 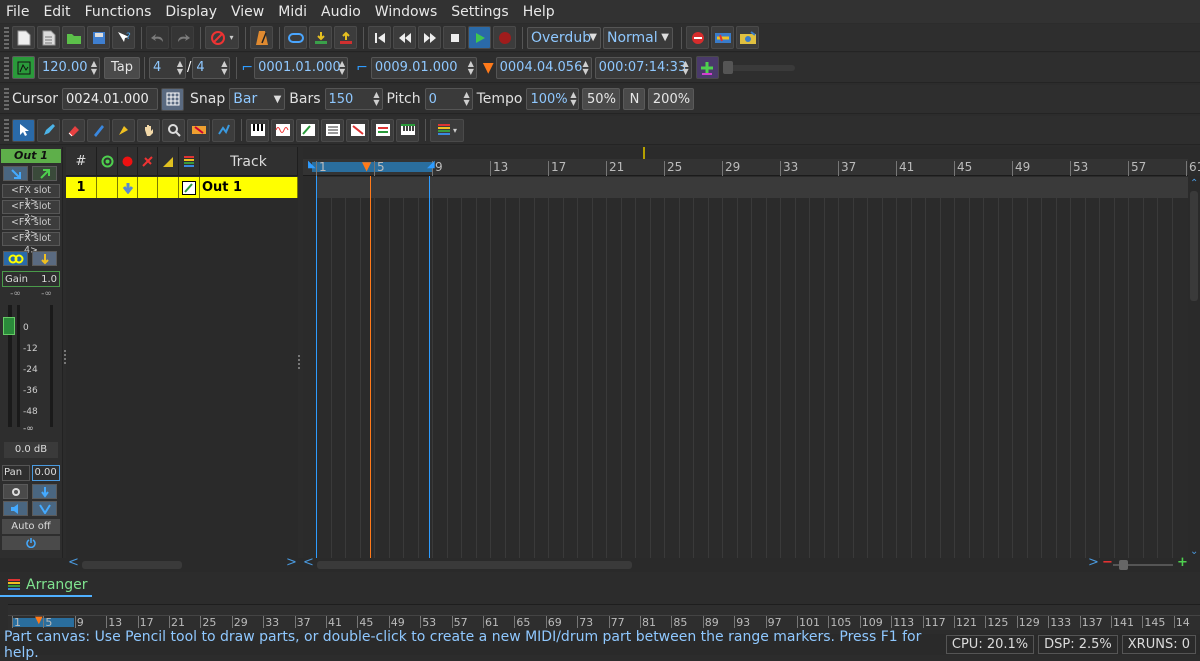 What do you see at coordinates (479, 12) in the screenshot?
I see `menu-settings: Settings` at bounding box center [479, 12].